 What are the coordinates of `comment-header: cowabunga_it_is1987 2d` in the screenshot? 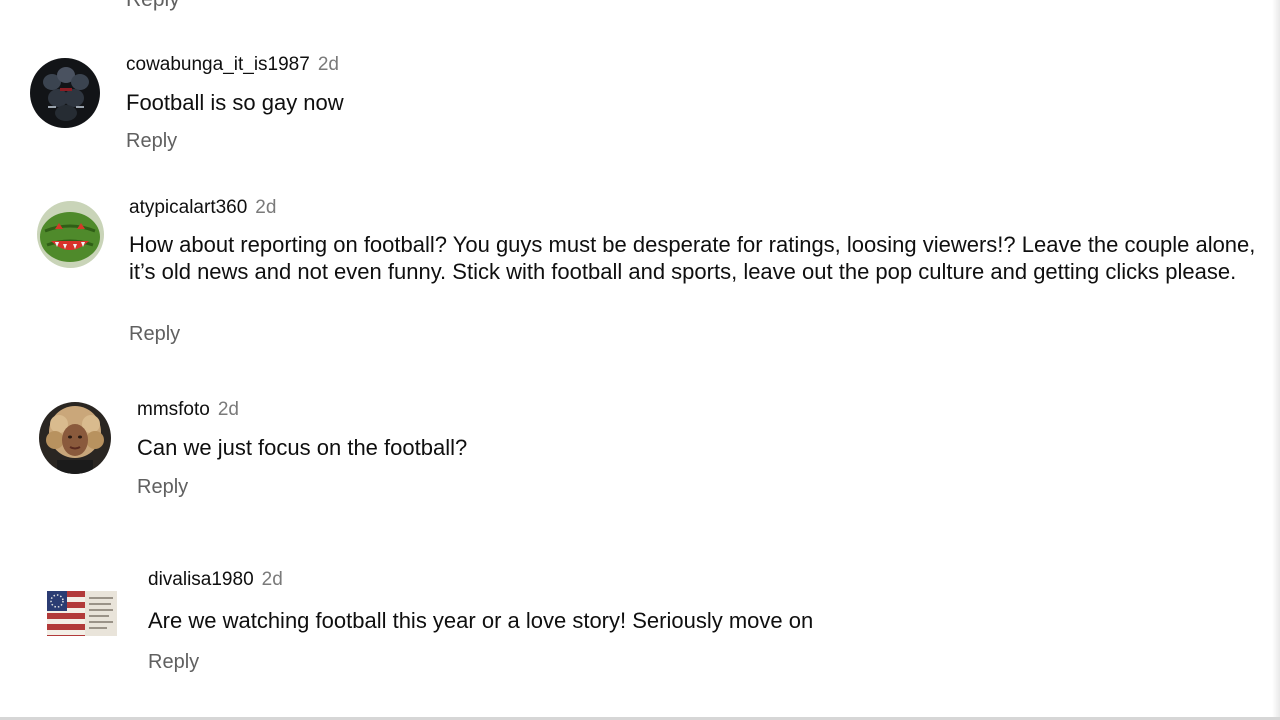 It's located at (232, 65).